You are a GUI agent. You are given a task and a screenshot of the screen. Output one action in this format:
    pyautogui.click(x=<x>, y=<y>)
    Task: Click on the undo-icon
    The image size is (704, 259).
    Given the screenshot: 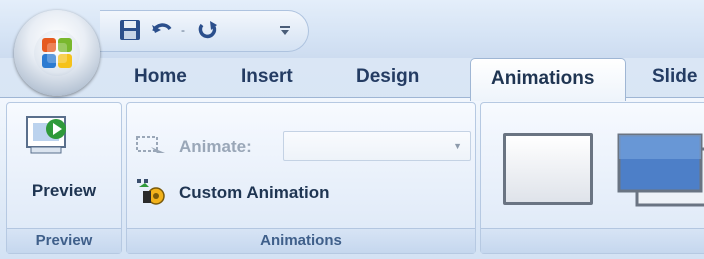 What is the action you would take?
    pyautogui.click(x=162, y=30)
    